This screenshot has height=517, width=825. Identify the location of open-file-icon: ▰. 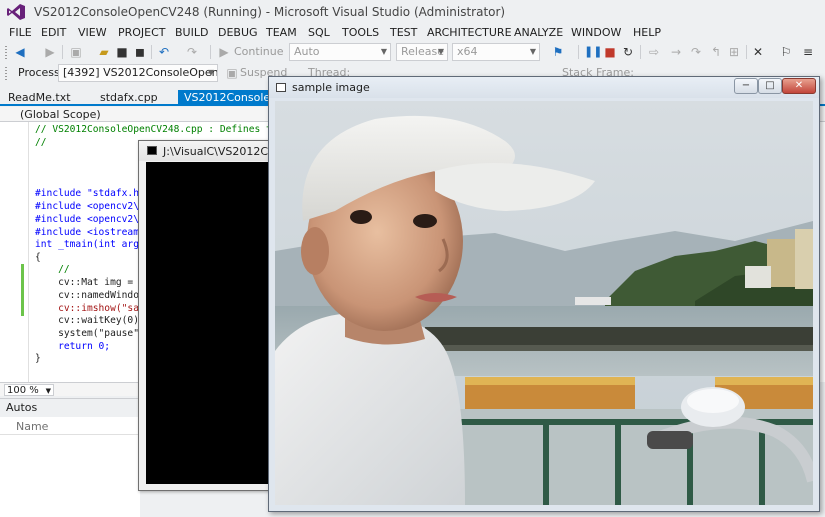
(104, 52).